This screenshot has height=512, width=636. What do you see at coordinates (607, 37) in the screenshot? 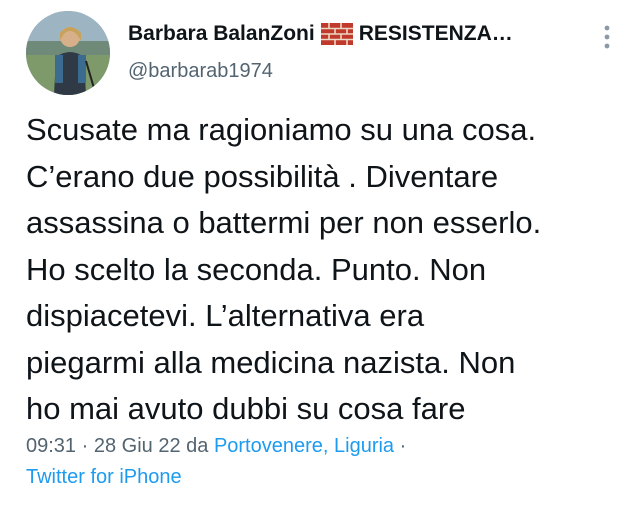
I see `more-vertical-icon` at bounding box center [607, 37].